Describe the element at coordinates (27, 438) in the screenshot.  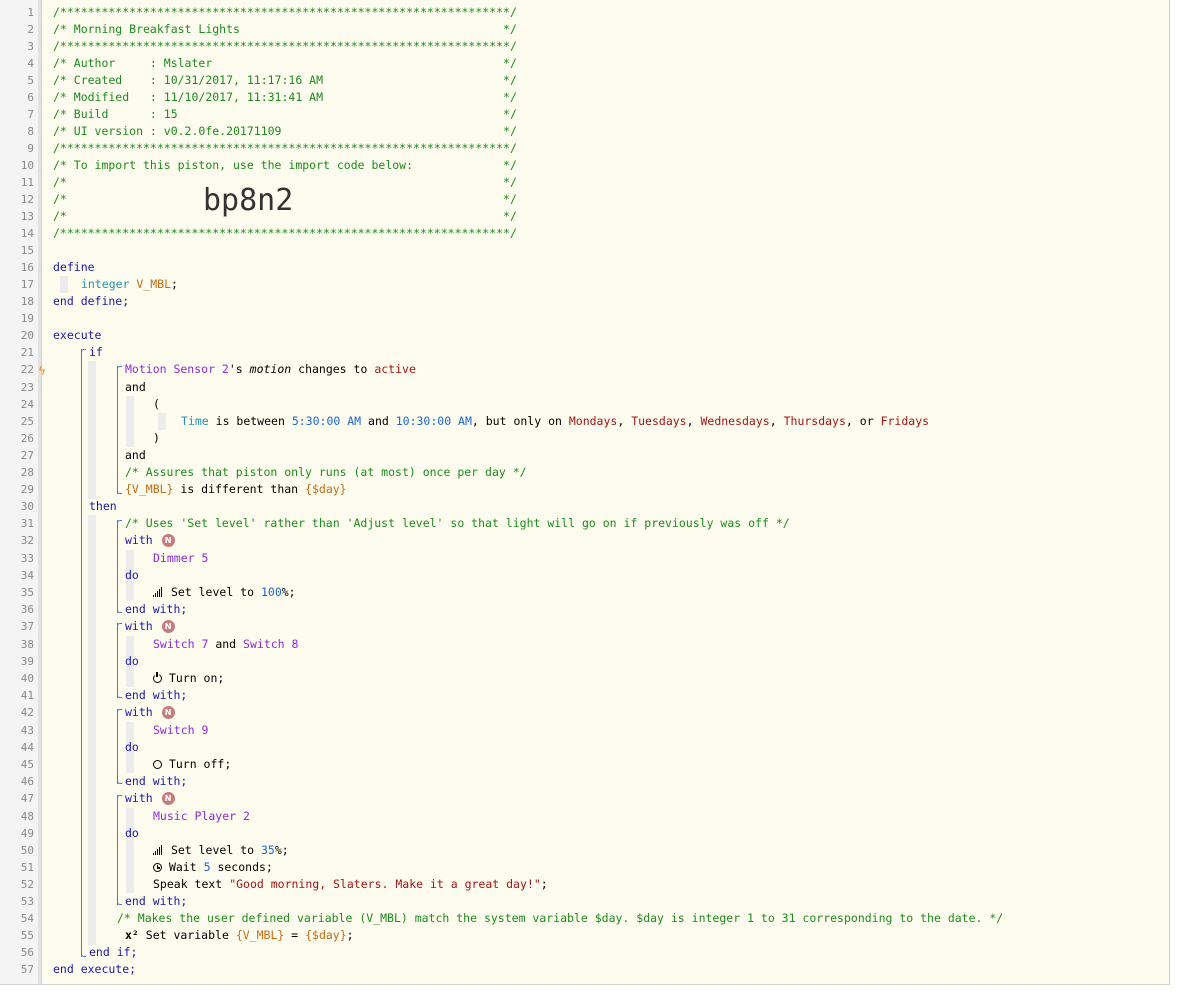
I see `line-number: 26` at that location.